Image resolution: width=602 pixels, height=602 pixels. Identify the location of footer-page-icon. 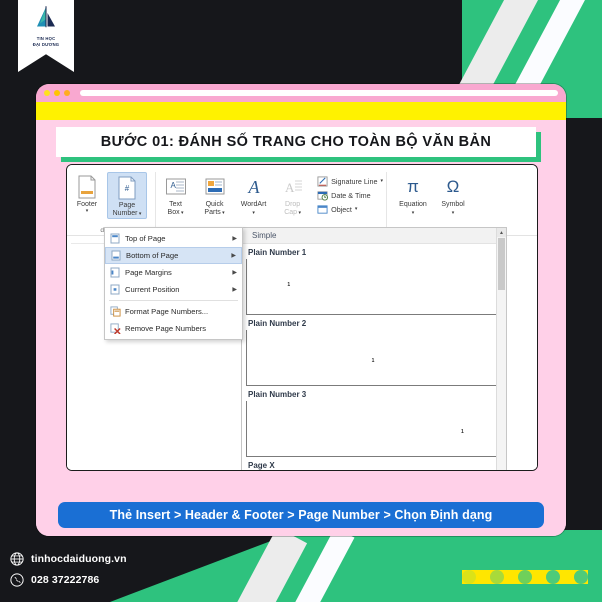
(87, 187).